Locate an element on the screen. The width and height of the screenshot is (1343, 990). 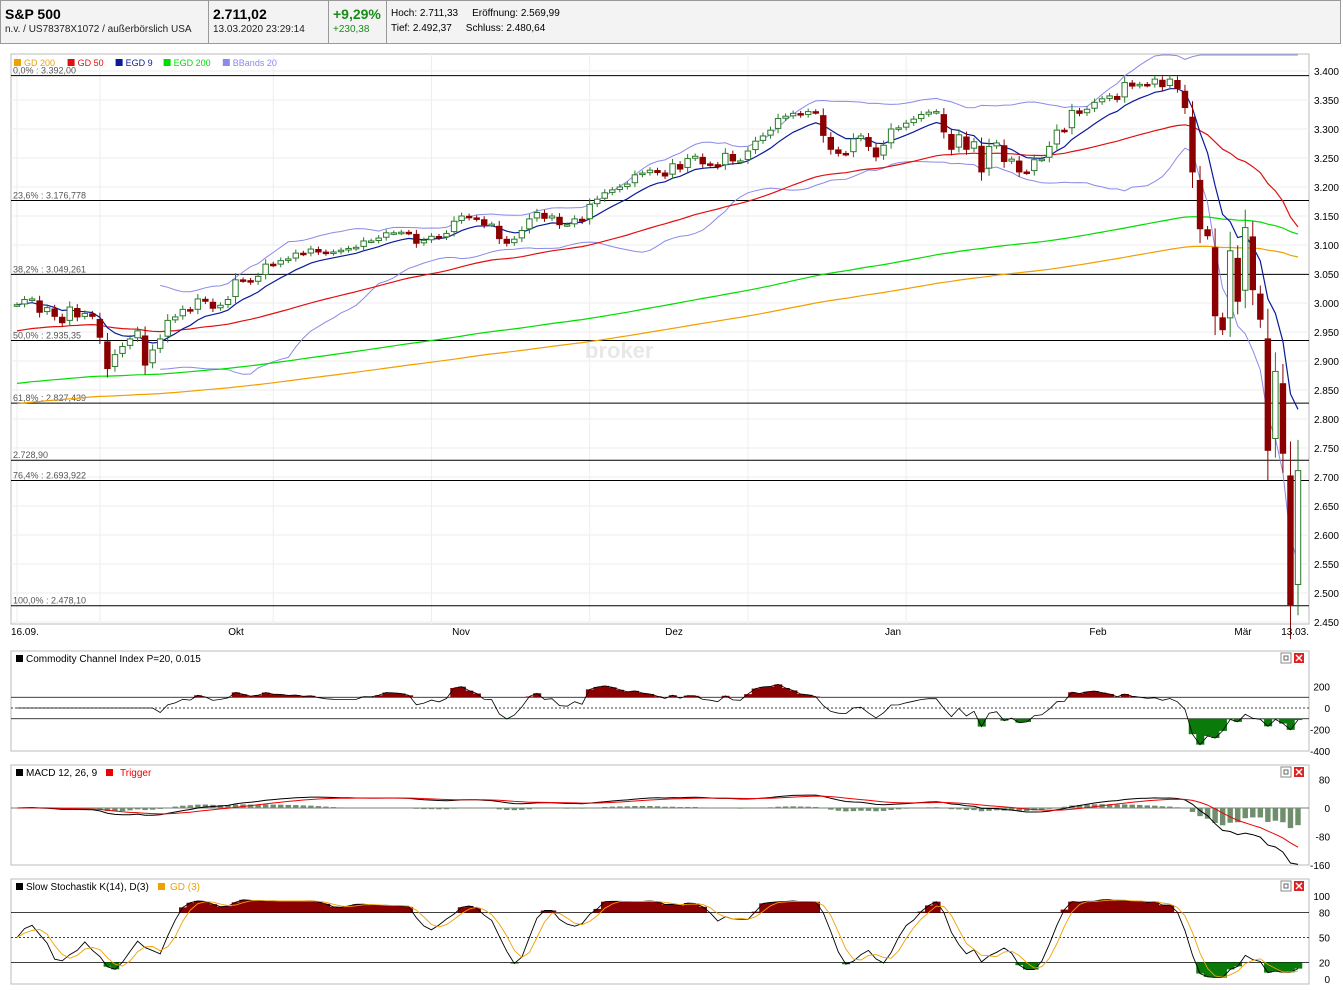
legend-label: GD 50 is located at coordinates (91, 63).